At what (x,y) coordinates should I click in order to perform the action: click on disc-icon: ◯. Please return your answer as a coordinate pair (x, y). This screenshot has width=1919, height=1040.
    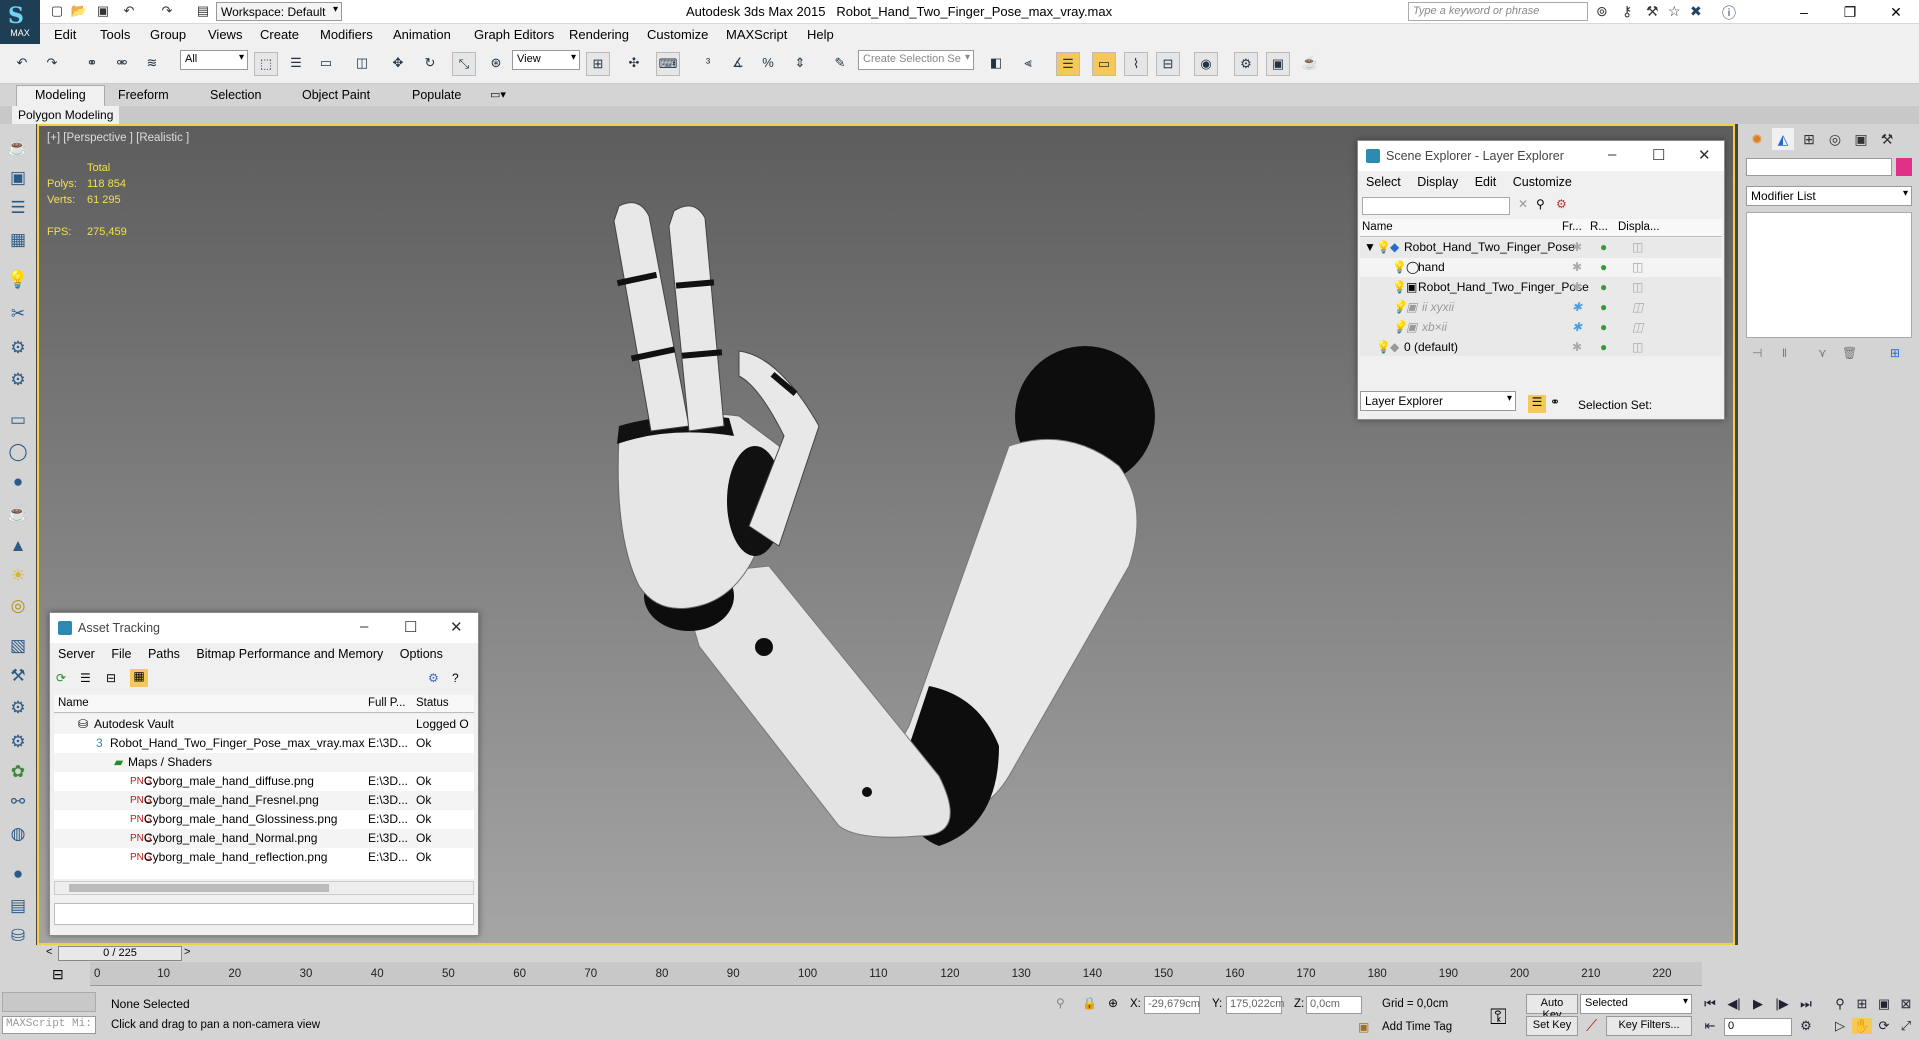
    Looking at the image, I should click on (18, 452).